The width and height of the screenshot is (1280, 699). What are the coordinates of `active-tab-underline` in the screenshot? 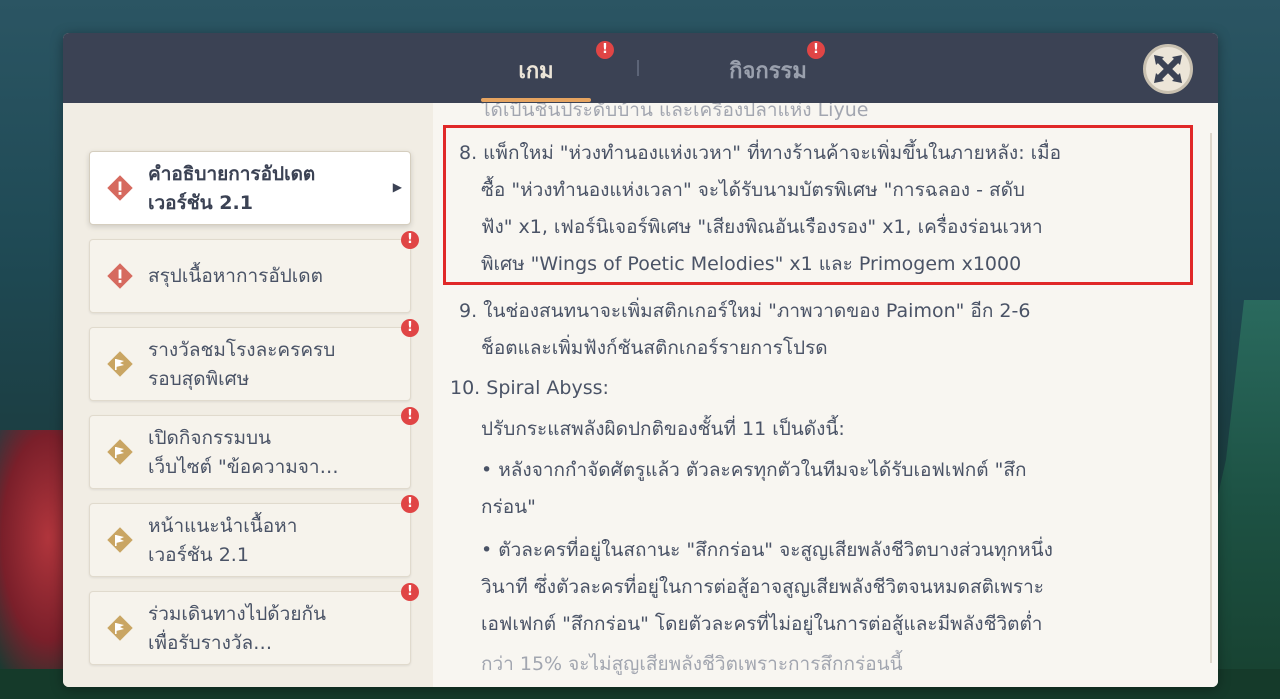 It's located at (536, 100).